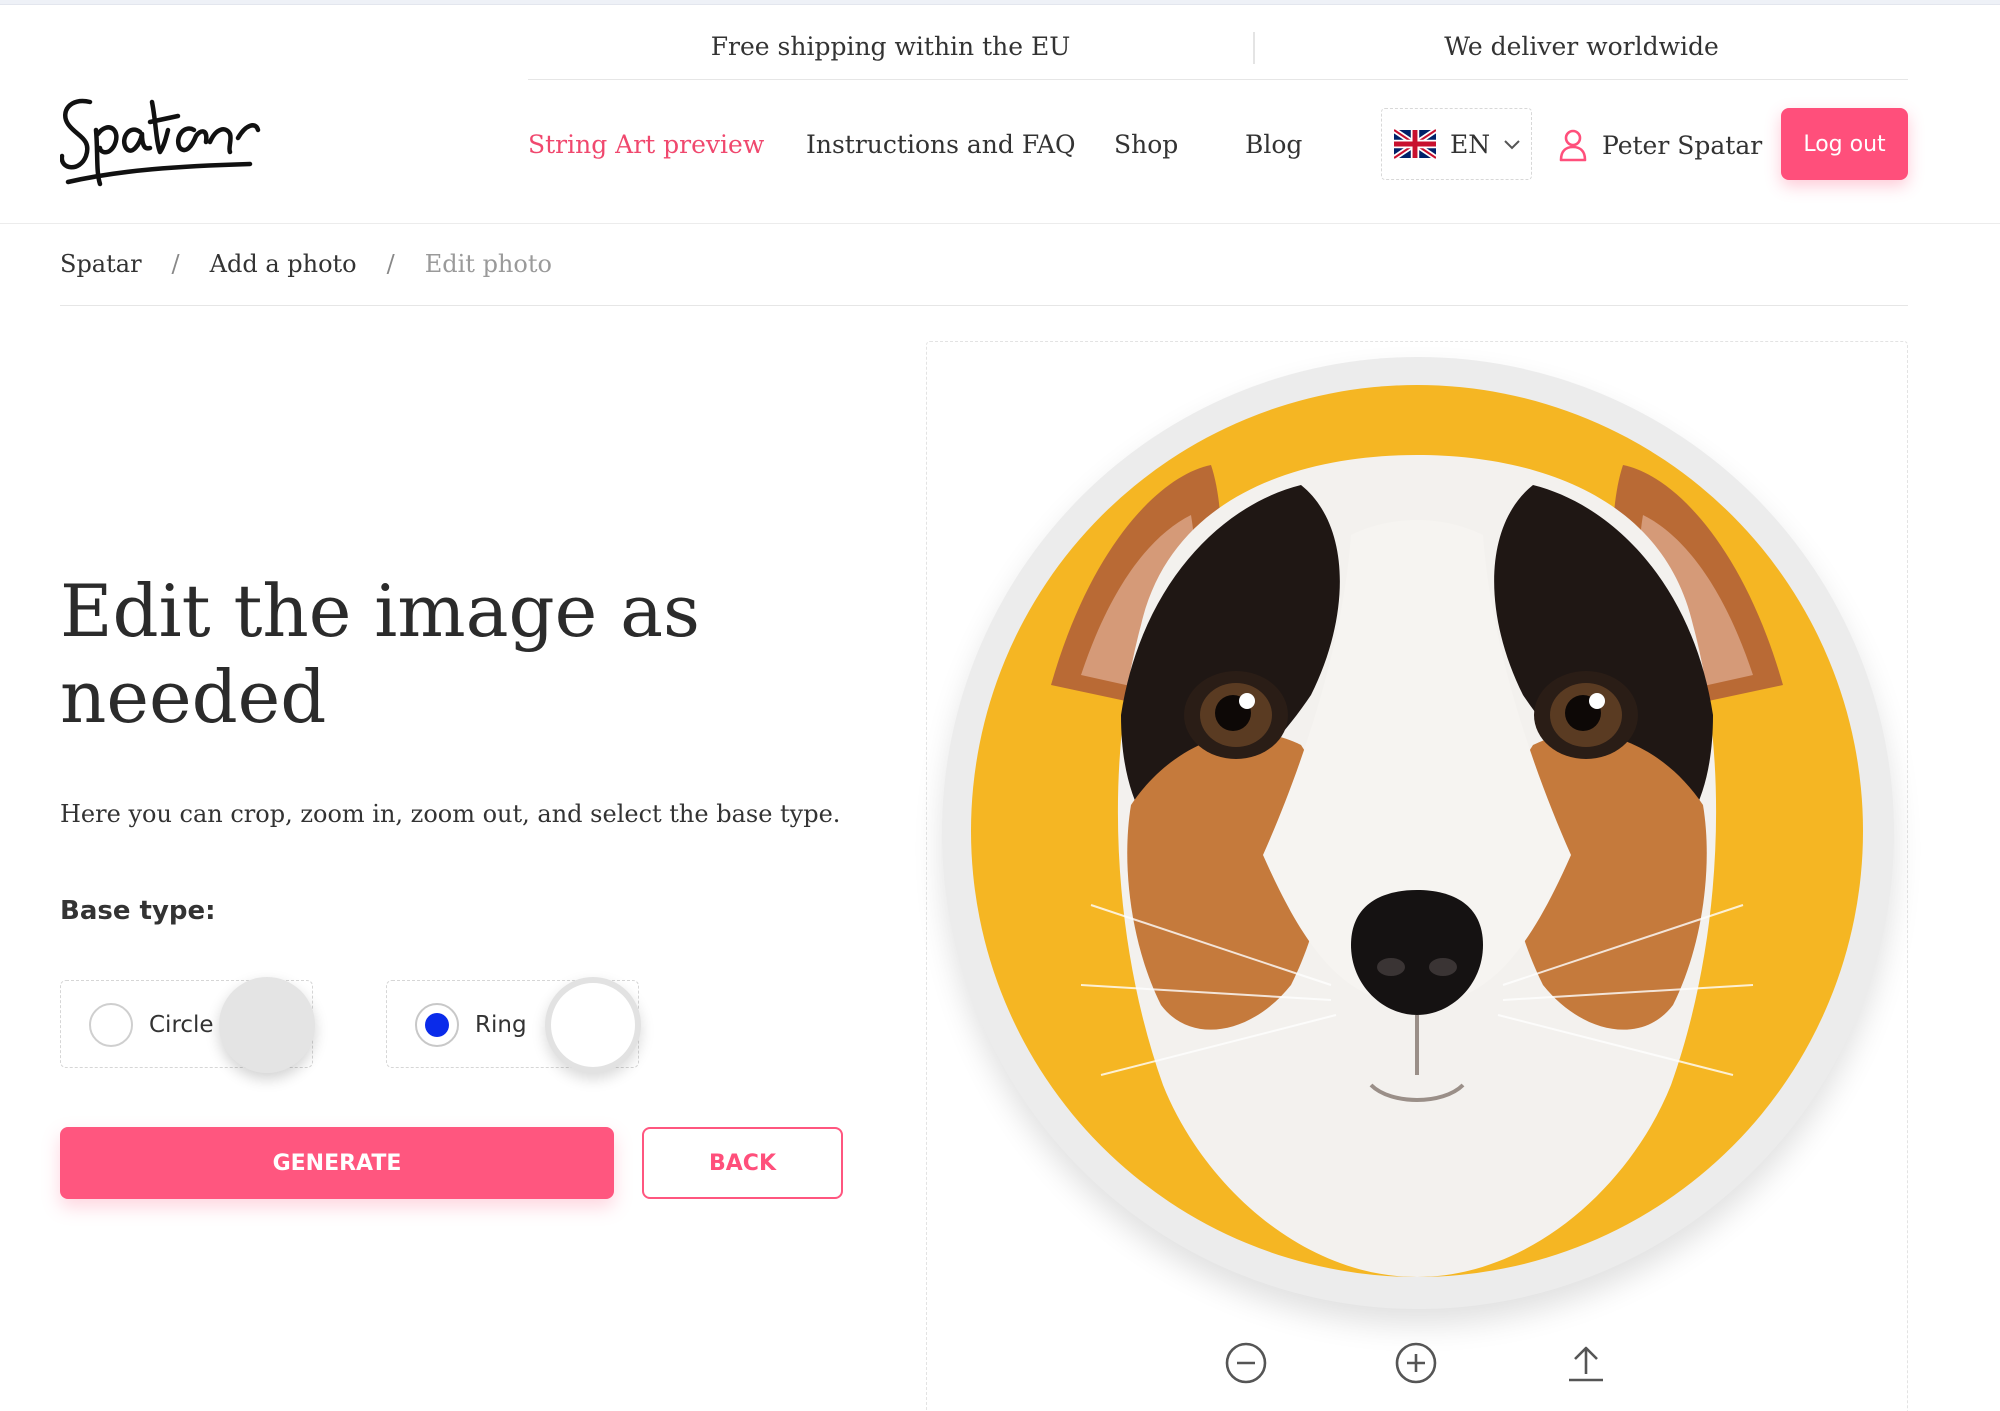  I want to click on user-account: Peter Spatar, so click(1660, 145).